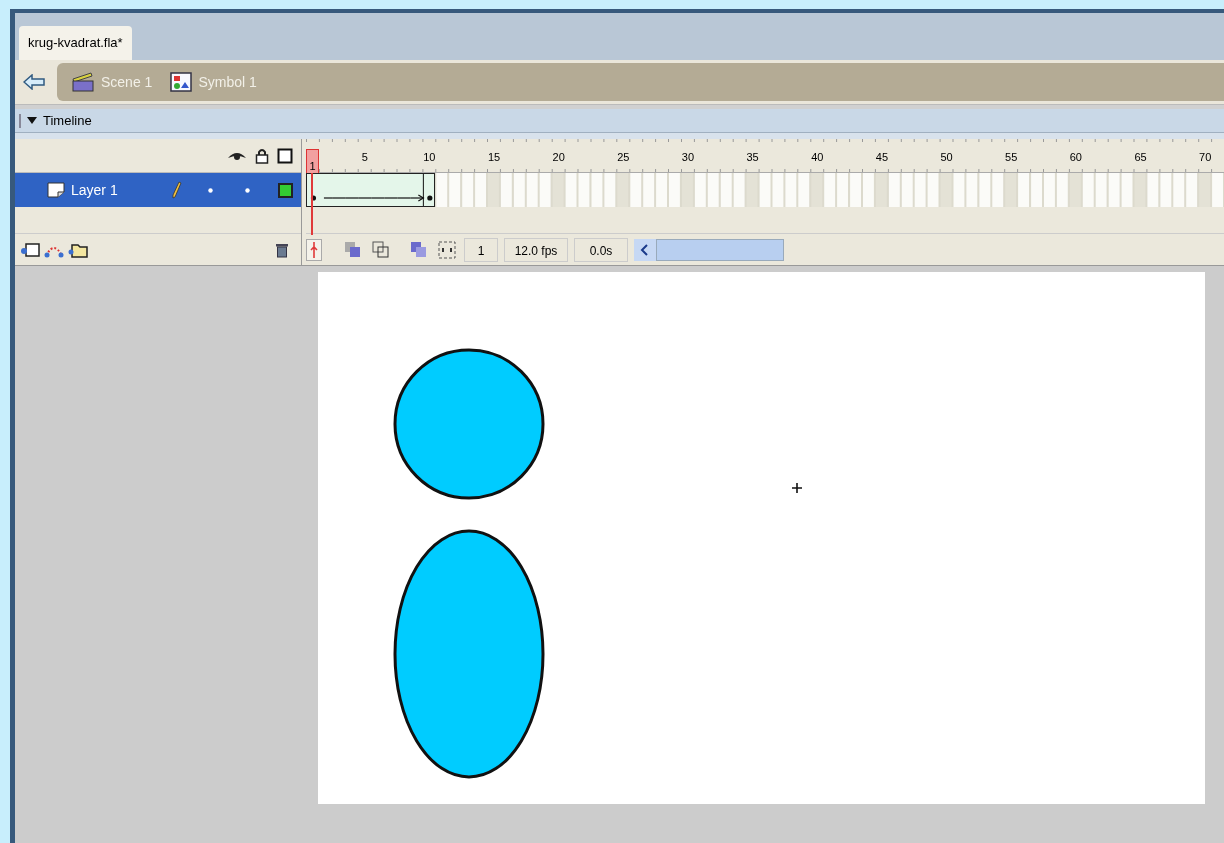 The height and width of the screenshot is (843, 1224). Describe the element at coordinates (67, 120) in the screenshot. I see `panel-title: Timeline` at that location.